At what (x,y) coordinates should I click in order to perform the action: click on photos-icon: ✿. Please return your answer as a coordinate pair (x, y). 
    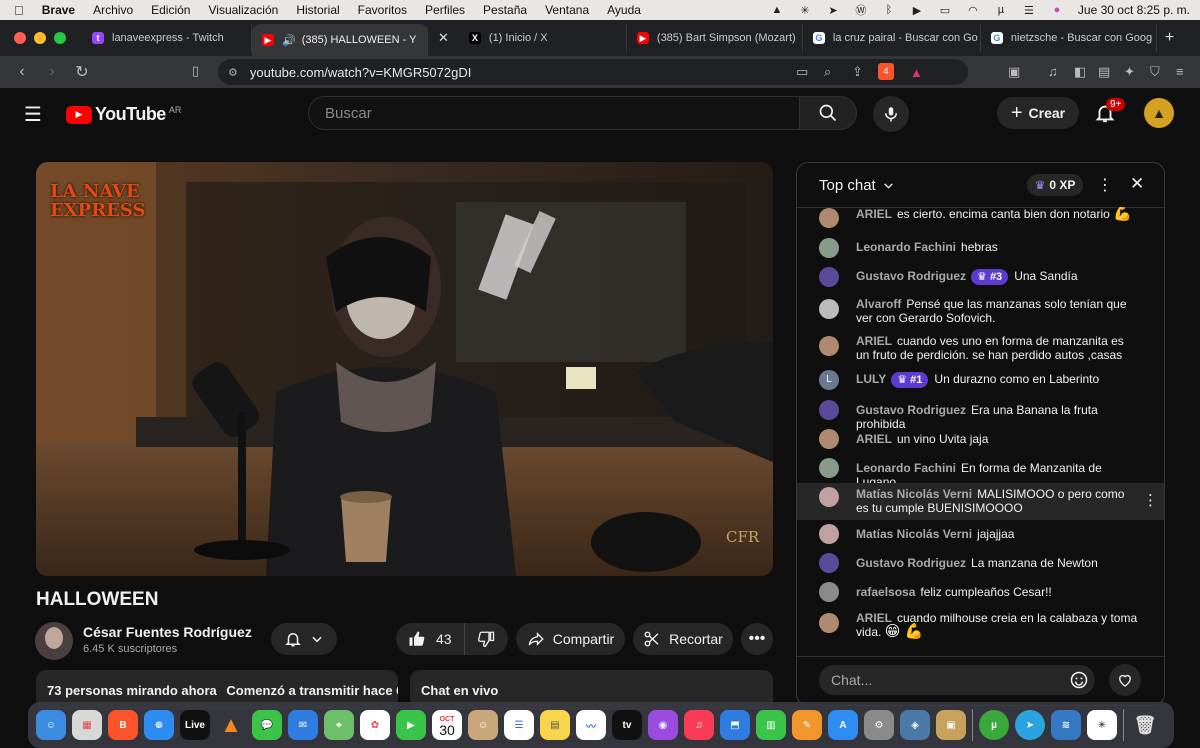
    Looking at the image, I should click on (375, 725).